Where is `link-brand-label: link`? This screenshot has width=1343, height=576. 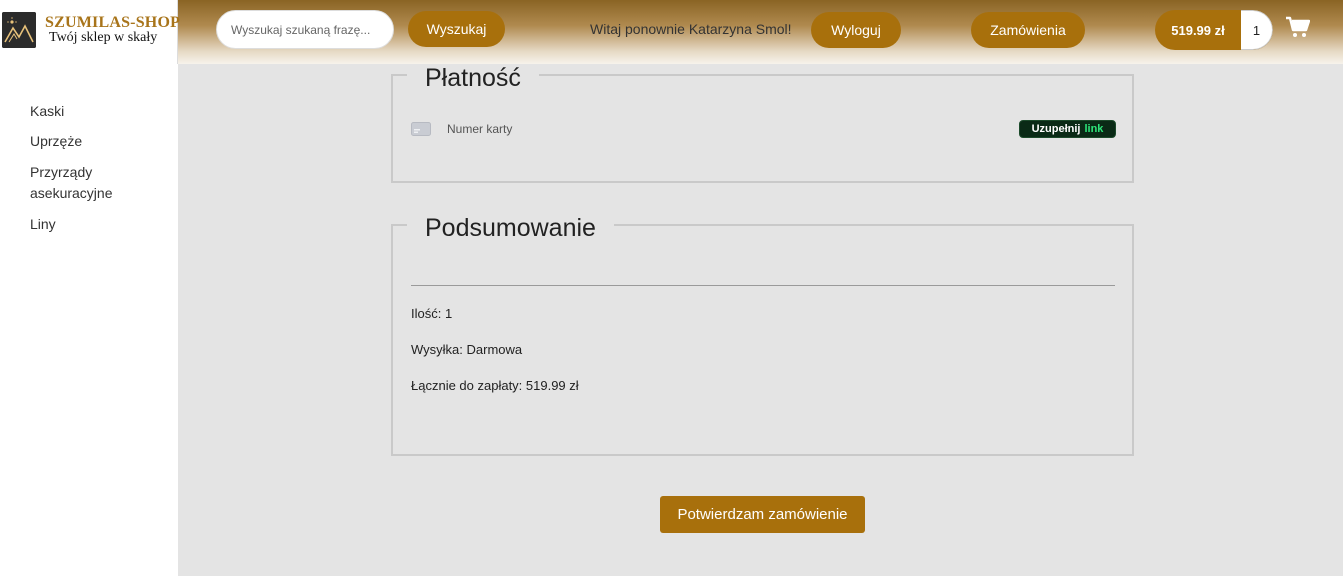 link-brand-label: link is located at coordinates (1094, 129).